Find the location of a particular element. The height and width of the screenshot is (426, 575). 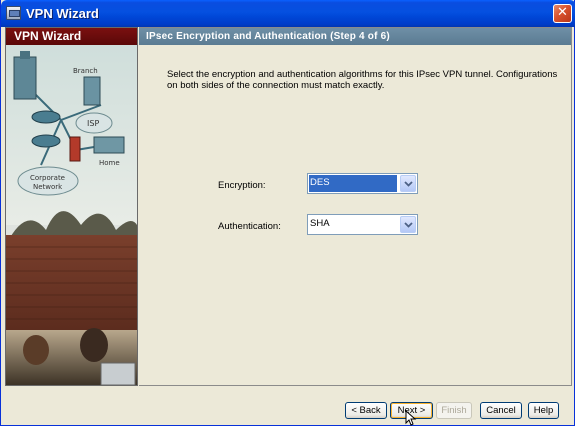

mouse-pointer-icon is located at coordinates (411, 418).